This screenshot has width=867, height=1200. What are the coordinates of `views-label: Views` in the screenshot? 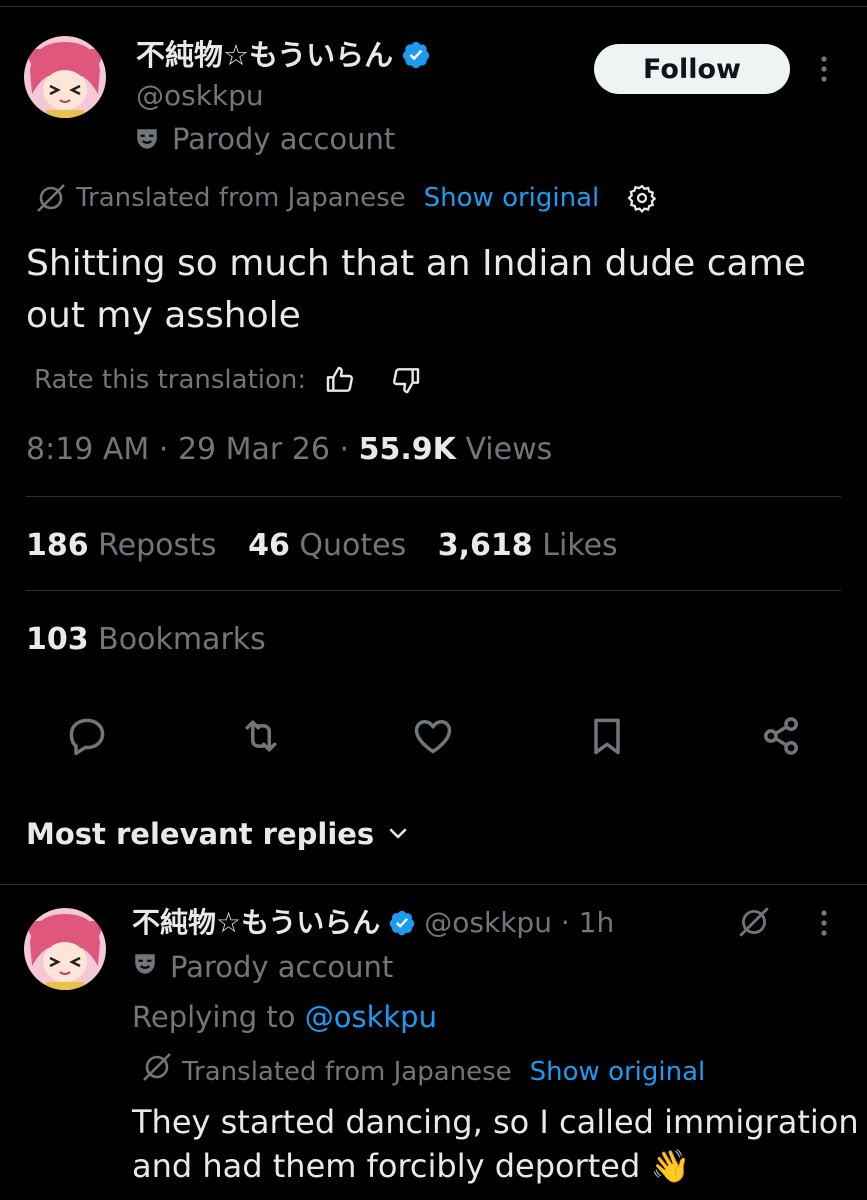 It's located at (509, 449).